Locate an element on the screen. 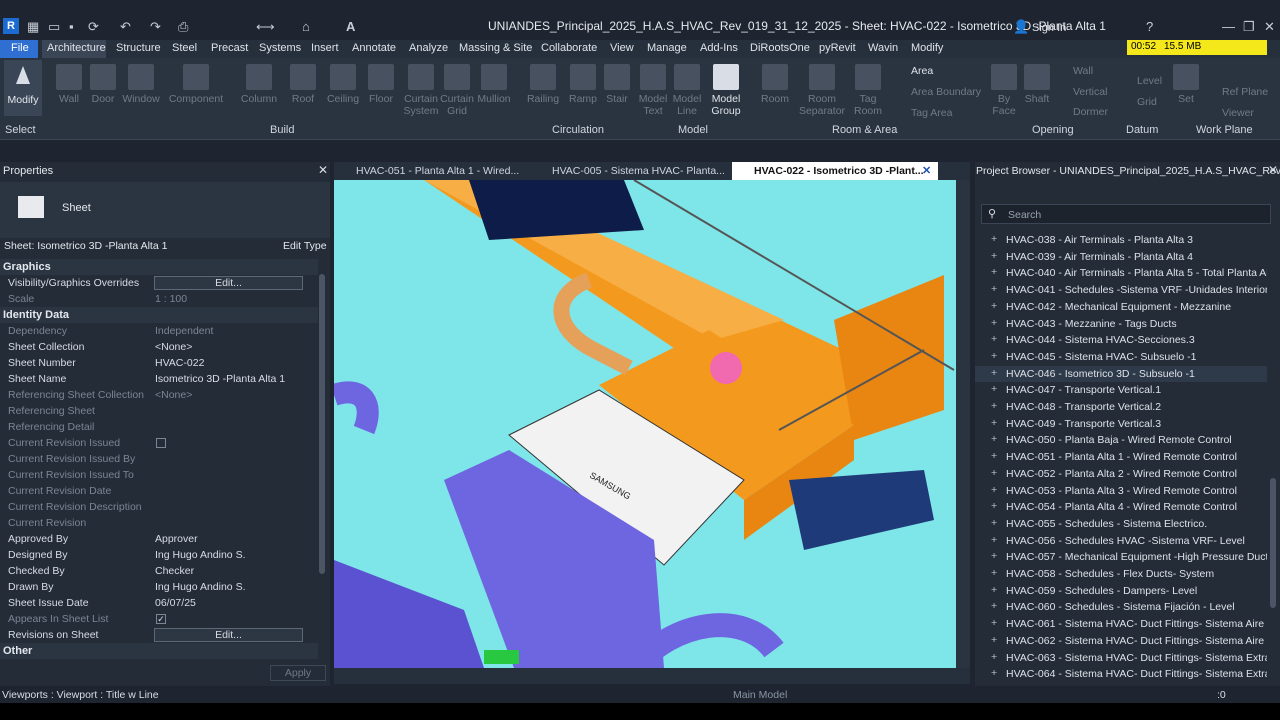  checkbox is located at coordinates (161, 443).